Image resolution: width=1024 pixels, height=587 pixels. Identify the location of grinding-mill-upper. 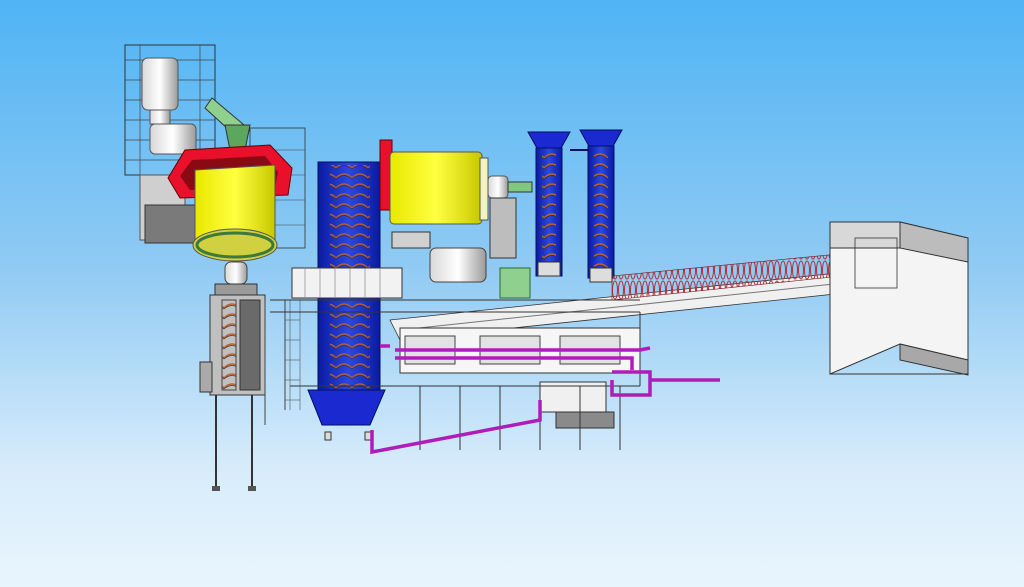
(456, 211).